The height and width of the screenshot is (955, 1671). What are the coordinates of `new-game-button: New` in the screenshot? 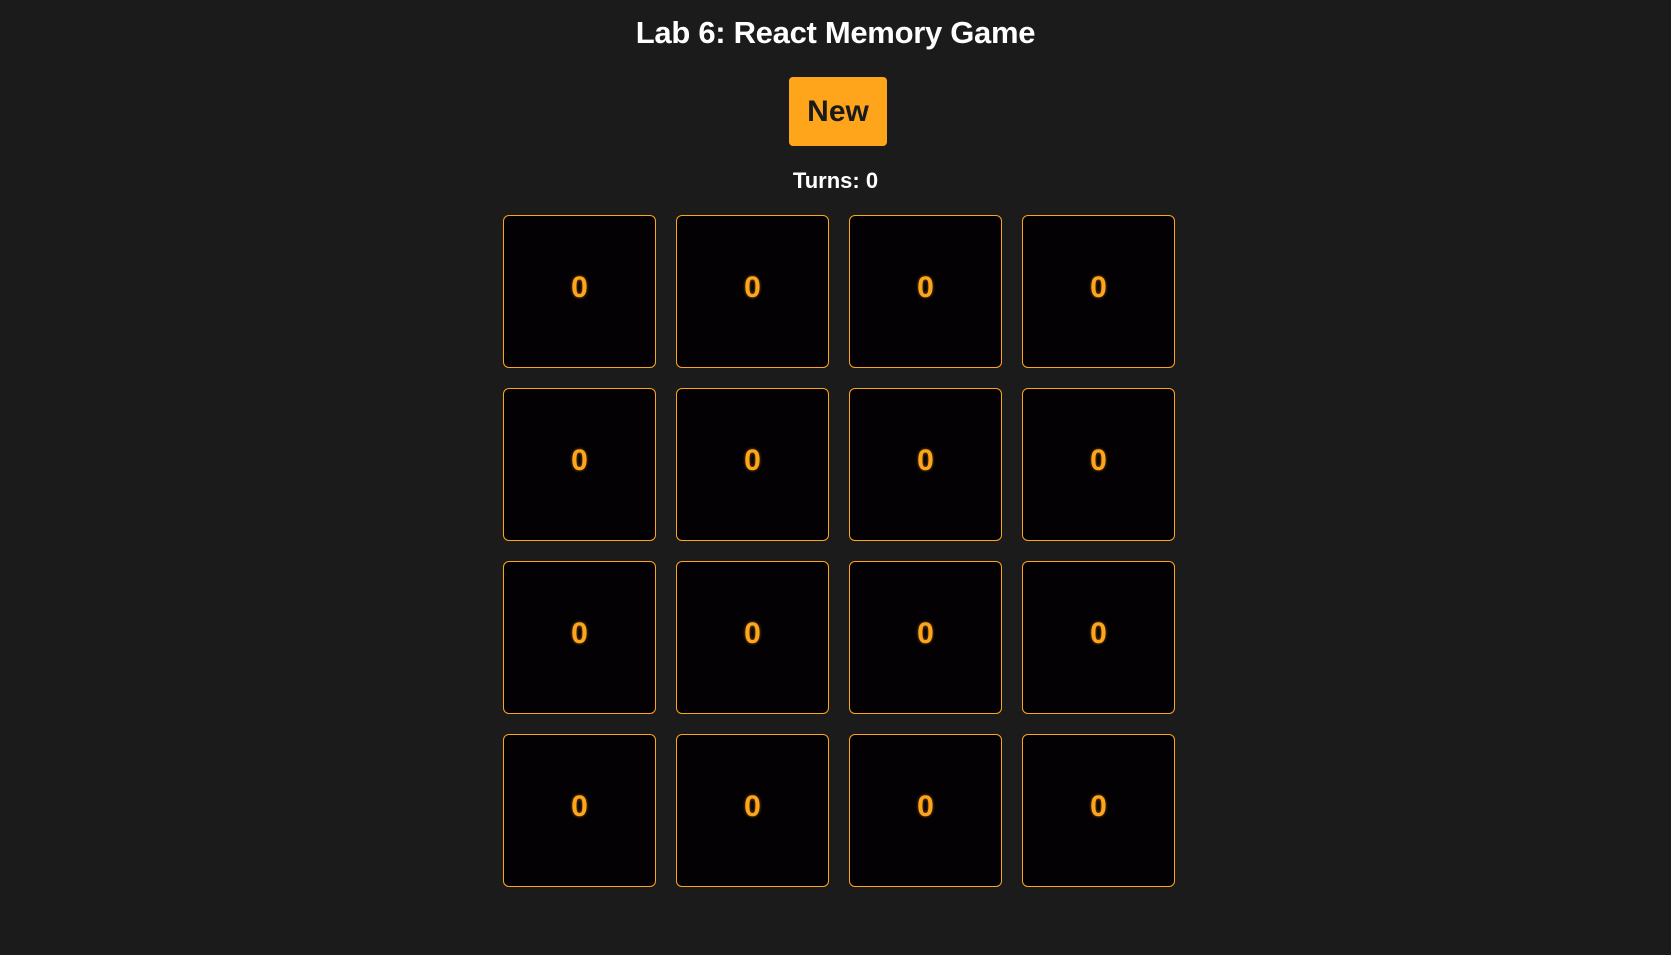 It's located at (838, 111).